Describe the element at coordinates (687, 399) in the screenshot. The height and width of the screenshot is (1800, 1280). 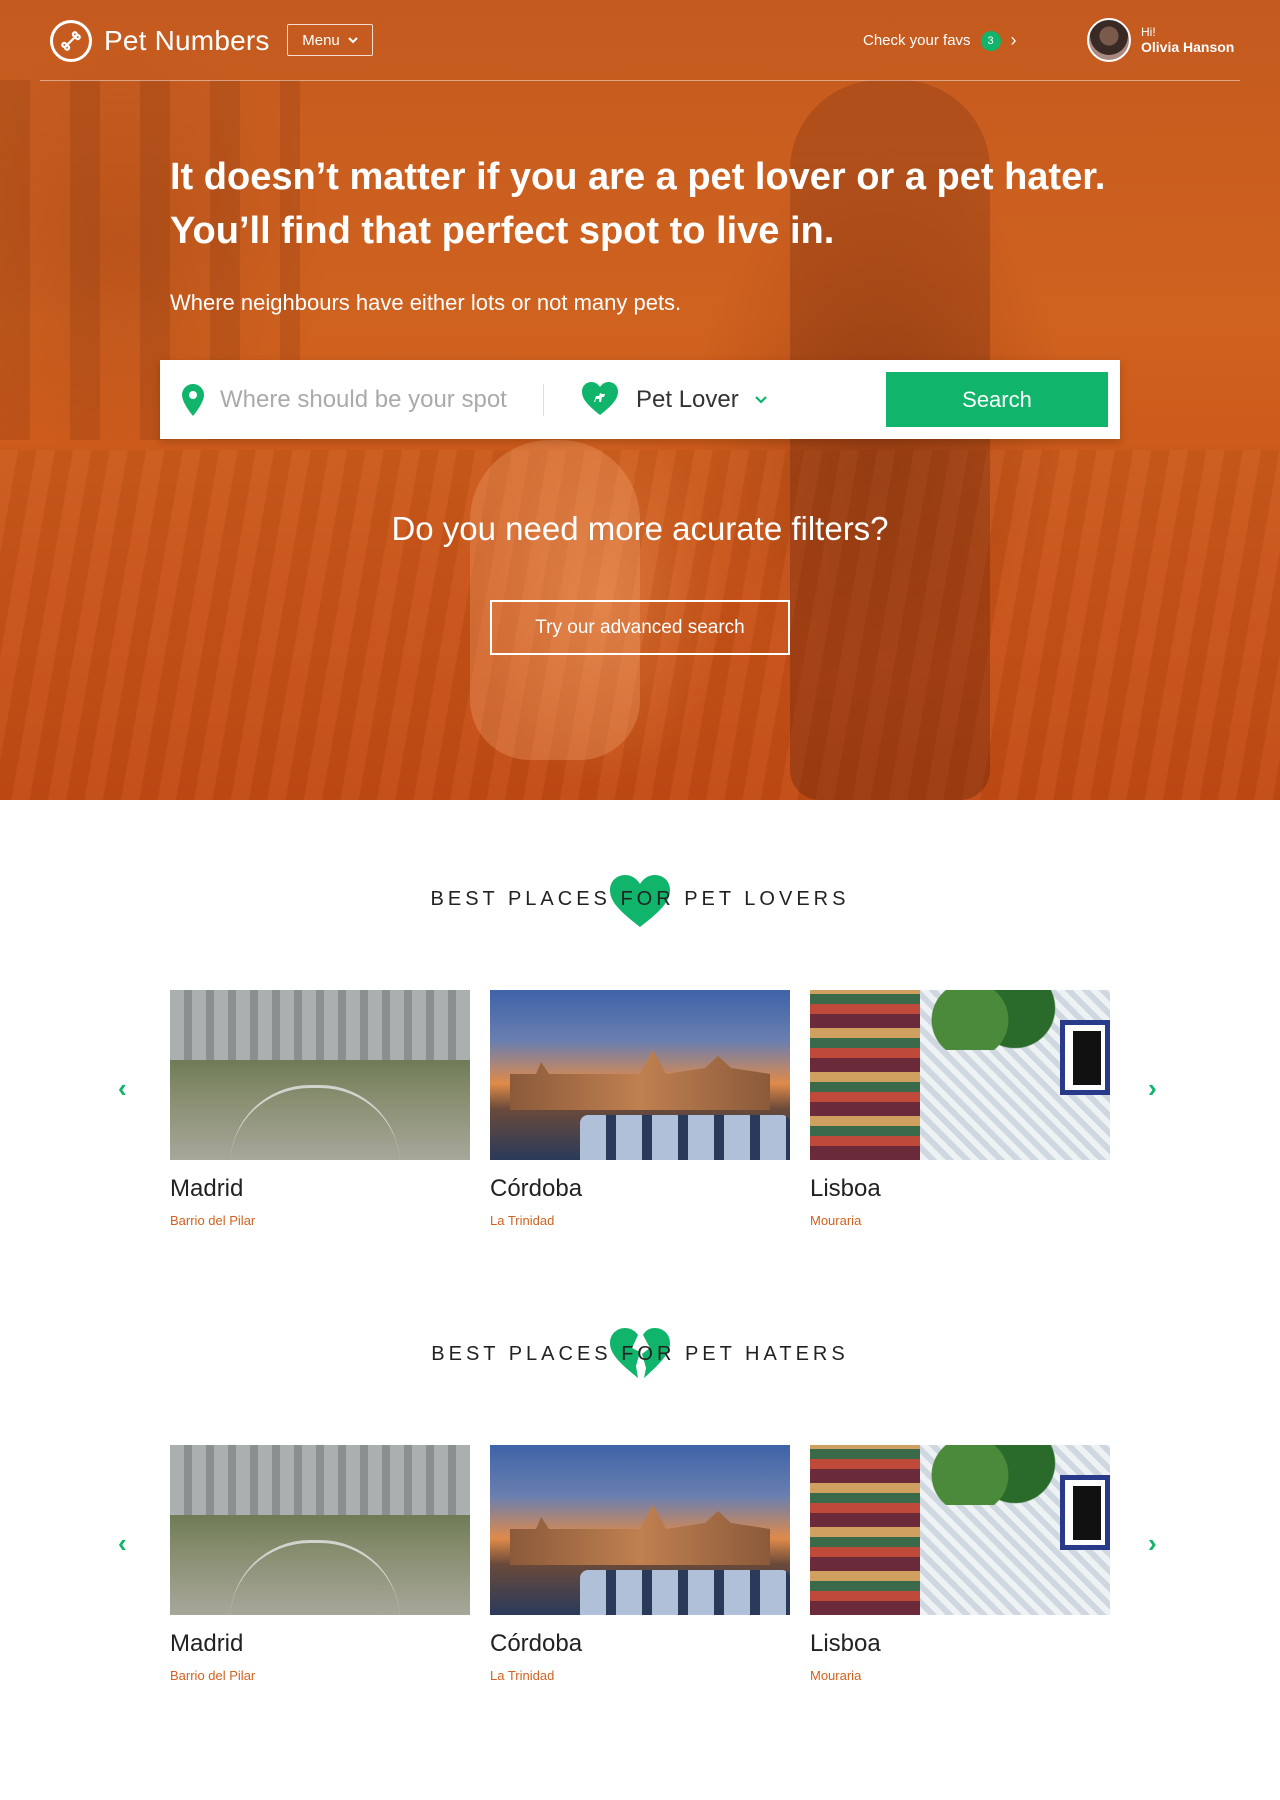
I see `pet-type-value: Pet Lover` at that location.